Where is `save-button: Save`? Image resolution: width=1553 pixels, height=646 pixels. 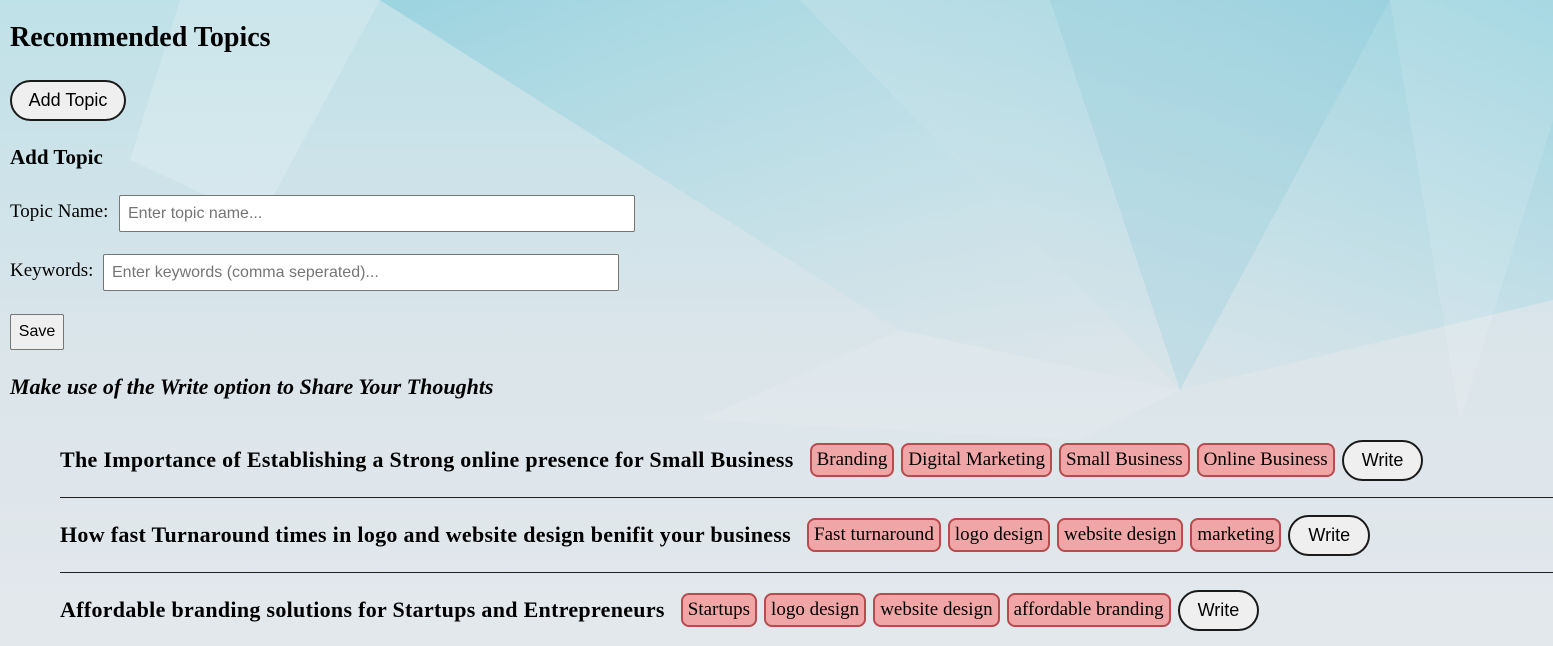
save-button: Save is located at coordinates (37, 332).